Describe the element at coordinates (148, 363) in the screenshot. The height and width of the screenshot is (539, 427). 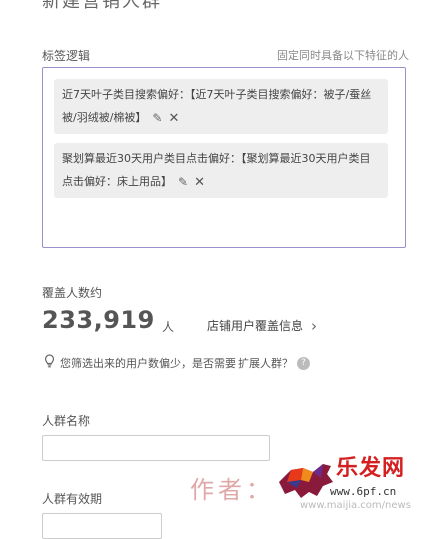
I see `coverage-tip-text: 您筛选出来的用户数偏少，是否需要` at that location.